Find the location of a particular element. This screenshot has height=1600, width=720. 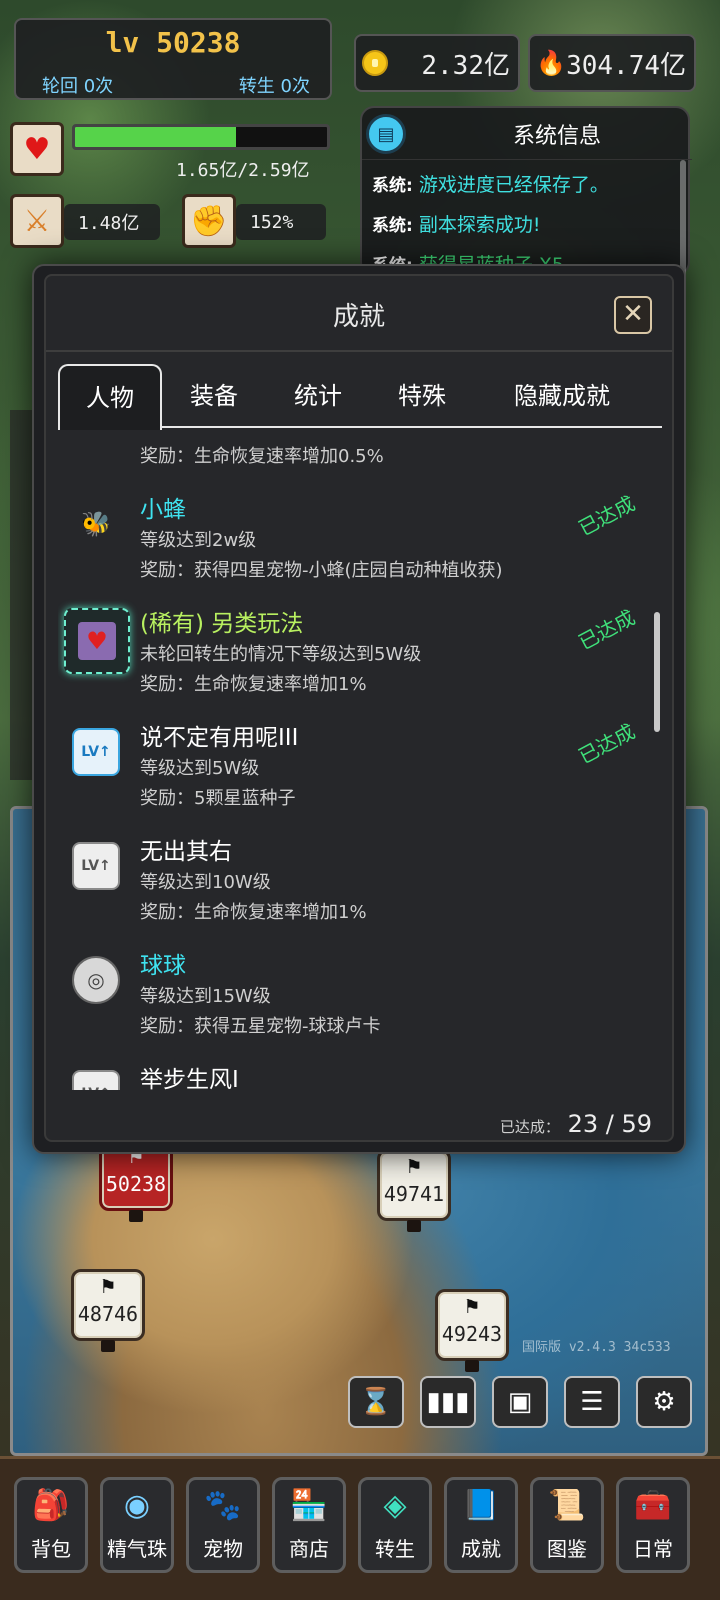

adjust-button: ☰ is located at coordinates (592, 1402).